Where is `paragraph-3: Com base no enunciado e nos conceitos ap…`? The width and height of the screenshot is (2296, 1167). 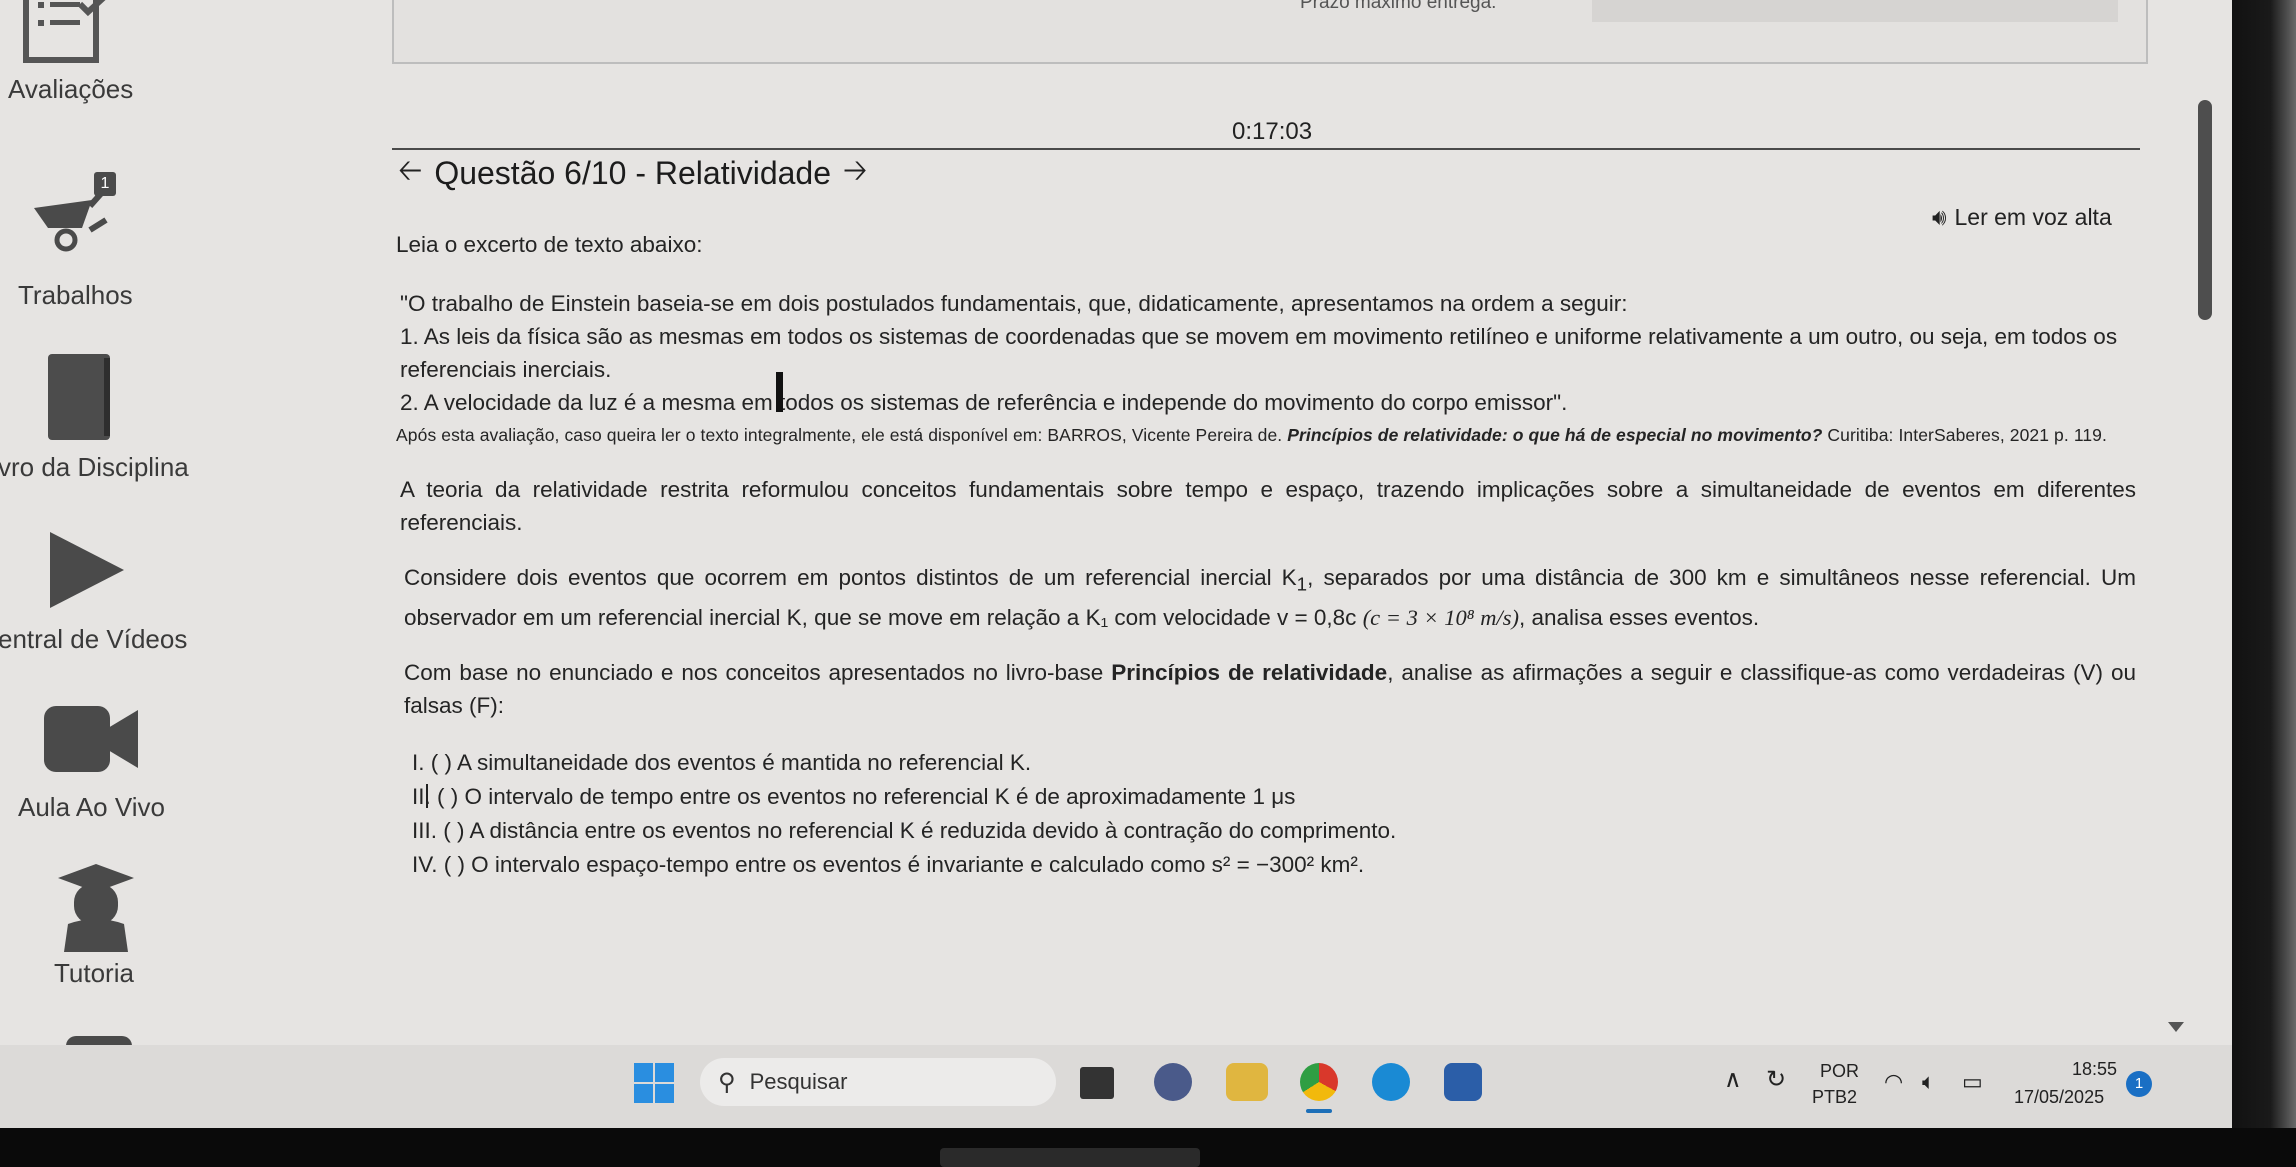 paragraph-3: Com base no enunciado e nos conceitos ap… is located at coordinates (1266, 689).